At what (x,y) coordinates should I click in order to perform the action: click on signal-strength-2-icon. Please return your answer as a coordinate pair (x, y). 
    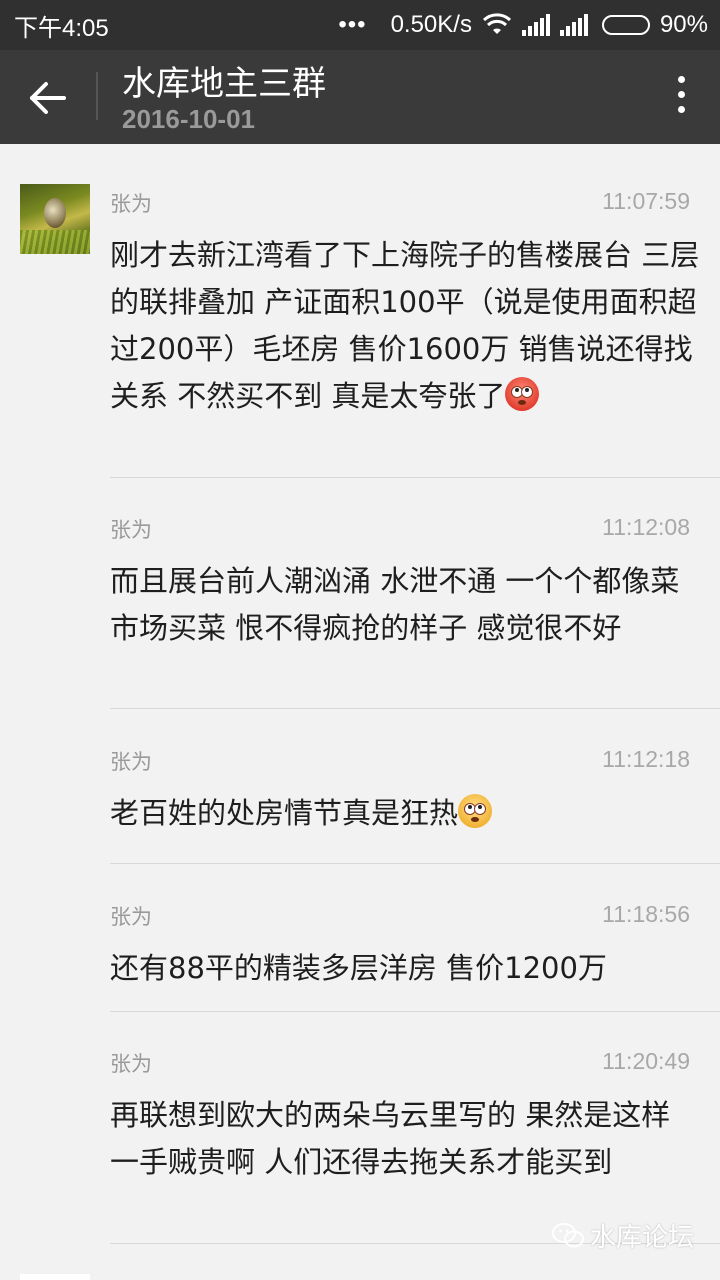
    Looking at the image, I should click on (573, 25).